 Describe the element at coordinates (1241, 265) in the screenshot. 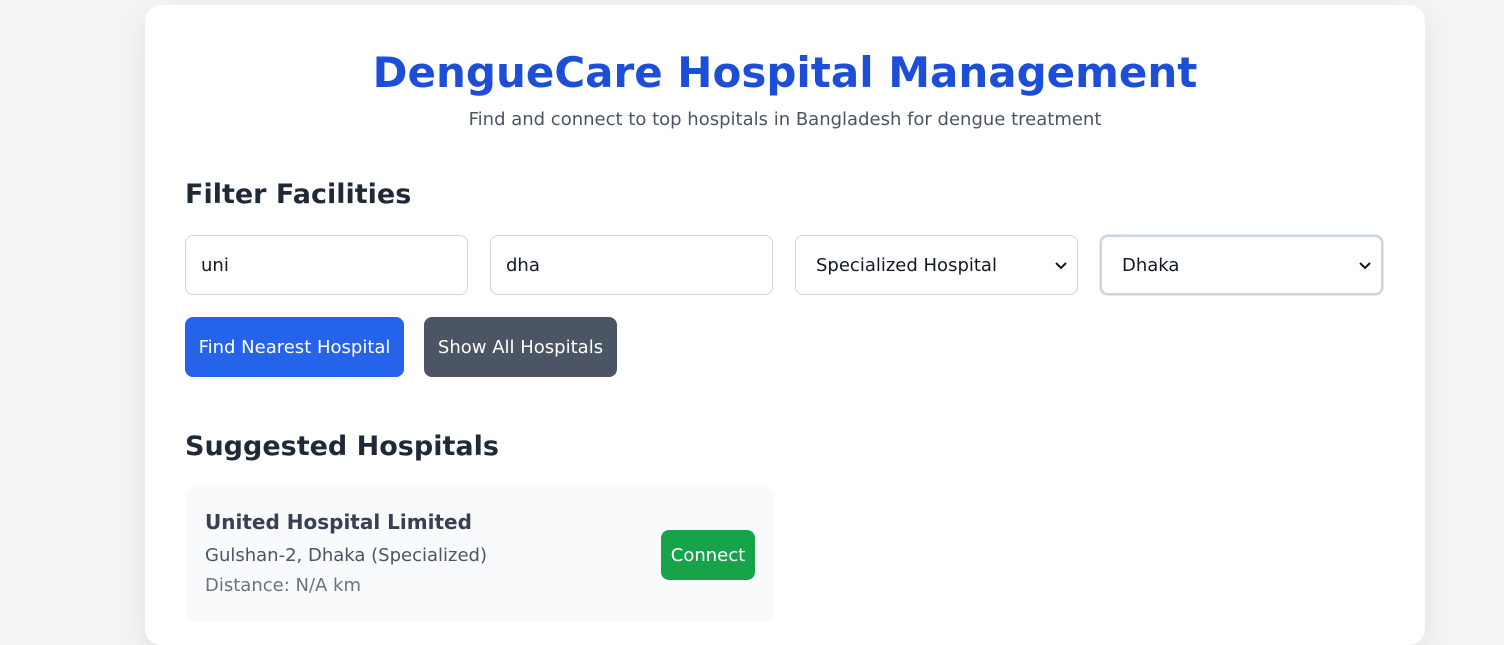

I see `division-select: Dhaka` at that location.